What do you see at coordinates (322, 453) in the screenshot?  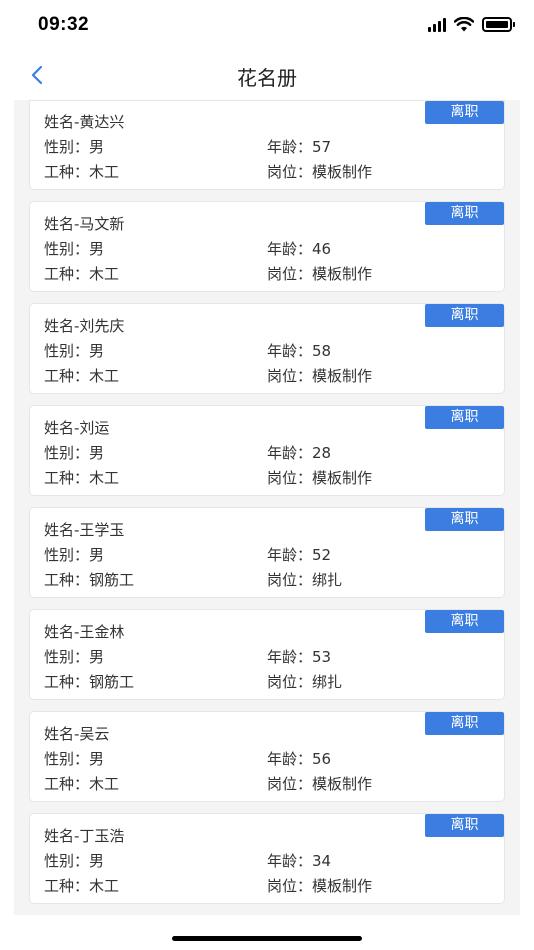 I see `age-value: 28` at bounding box center [322, 453].